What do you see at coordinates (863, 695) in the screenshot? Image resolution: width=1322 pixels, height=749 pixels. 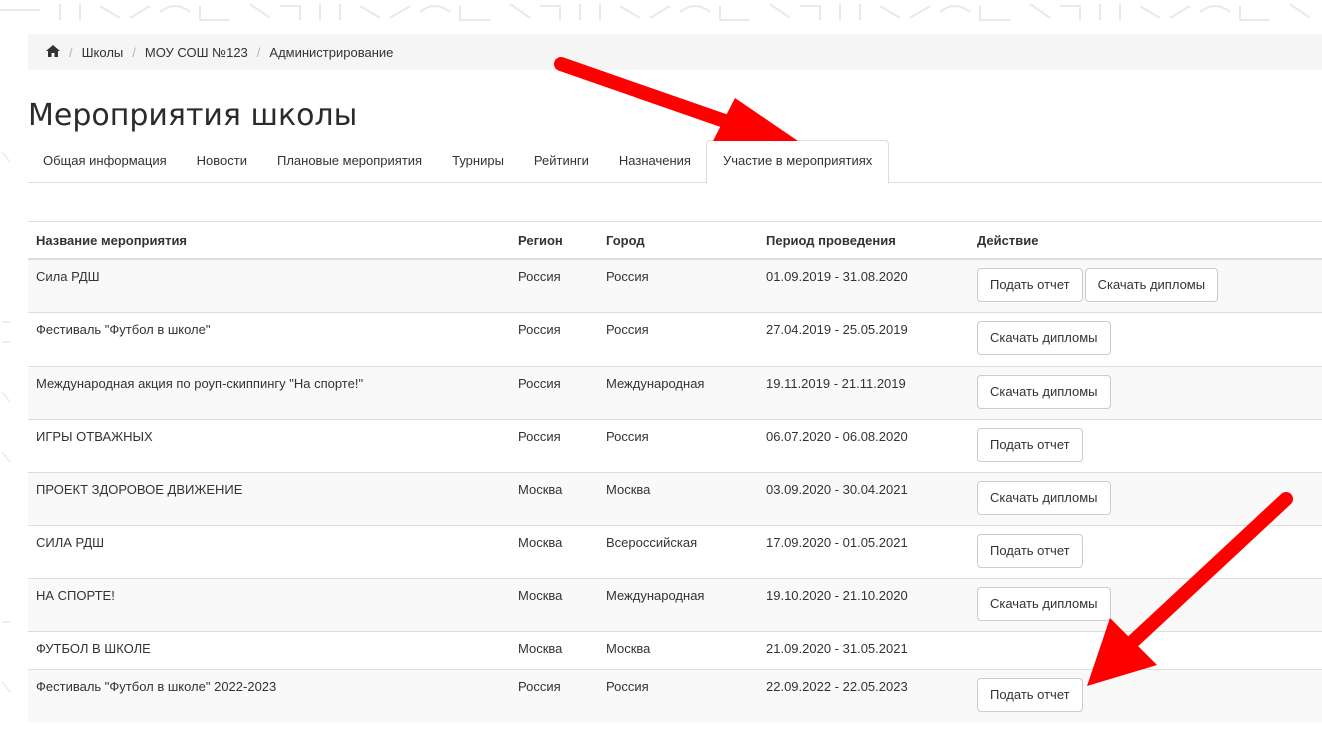 I see `cell-period: 22.09.2022 - 22.05.2023` at bounding box center [863, 695].